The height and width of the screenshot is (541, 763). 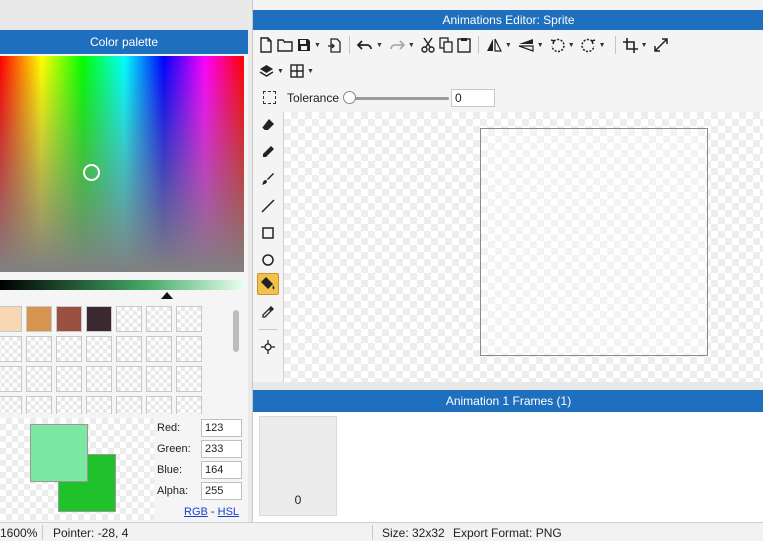 I want to click on eyedropper-icon, so click(x=268, y=312).